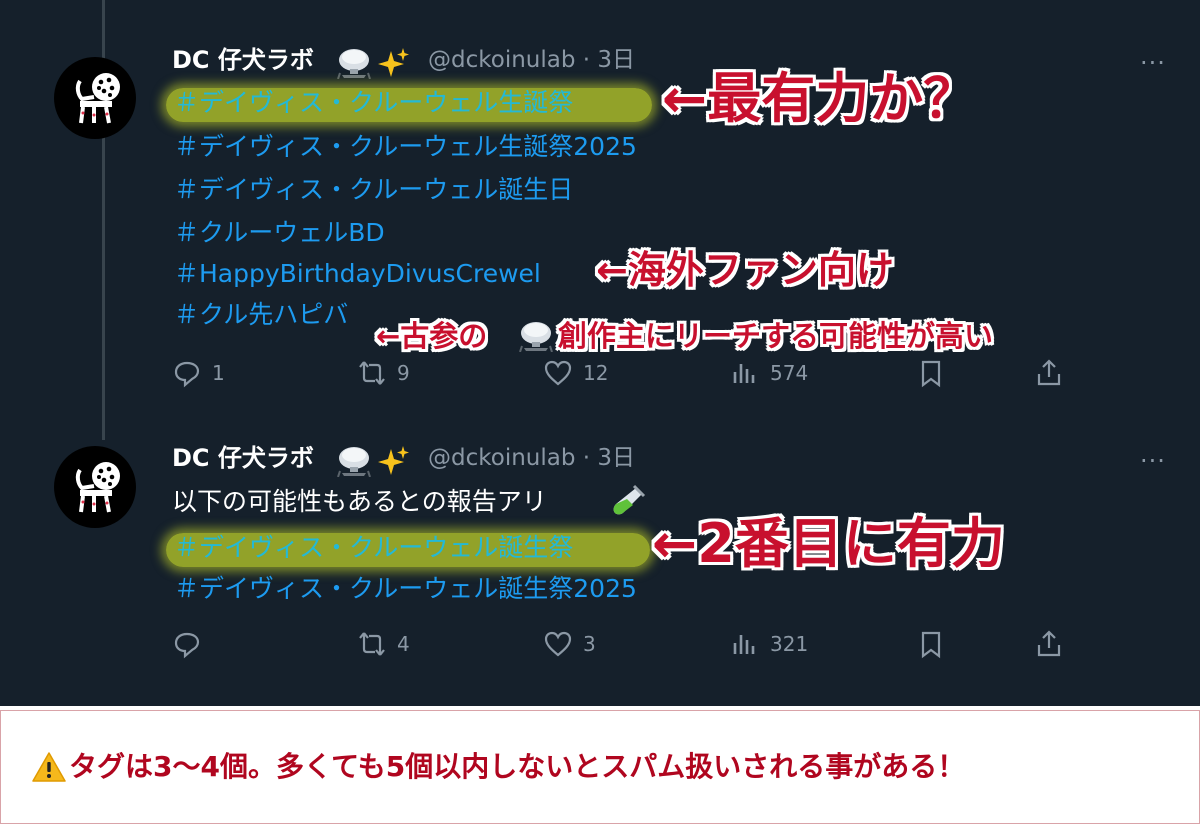 Image resolution: width=1200 pixels, height=826 pixels. I want to click on hashtag-link: ＃デイヴィス・クルーウェル生誕祭, so click(373, 103).